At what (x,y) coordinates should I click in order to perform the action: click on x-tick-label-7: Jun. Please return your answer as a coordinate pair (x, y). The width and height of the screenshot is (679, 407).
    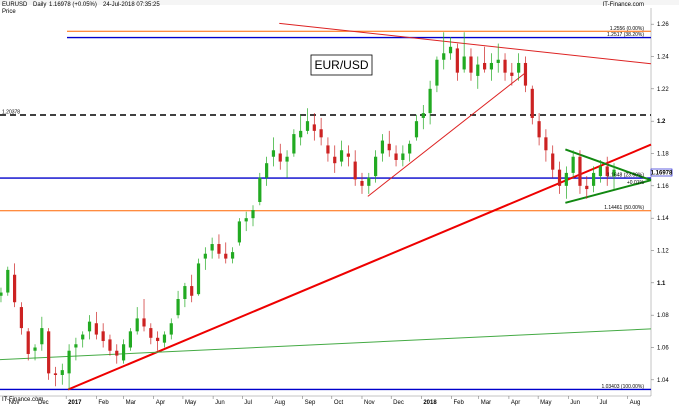
    Looking at the image, I should click on (220, 403).